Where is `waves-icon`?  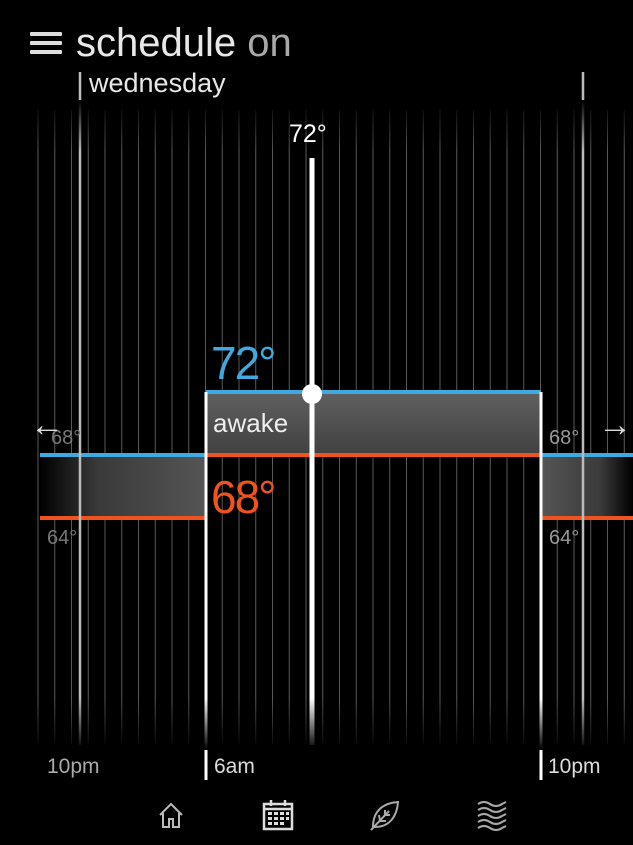
waves-icon is located at coordinates (492, 816).